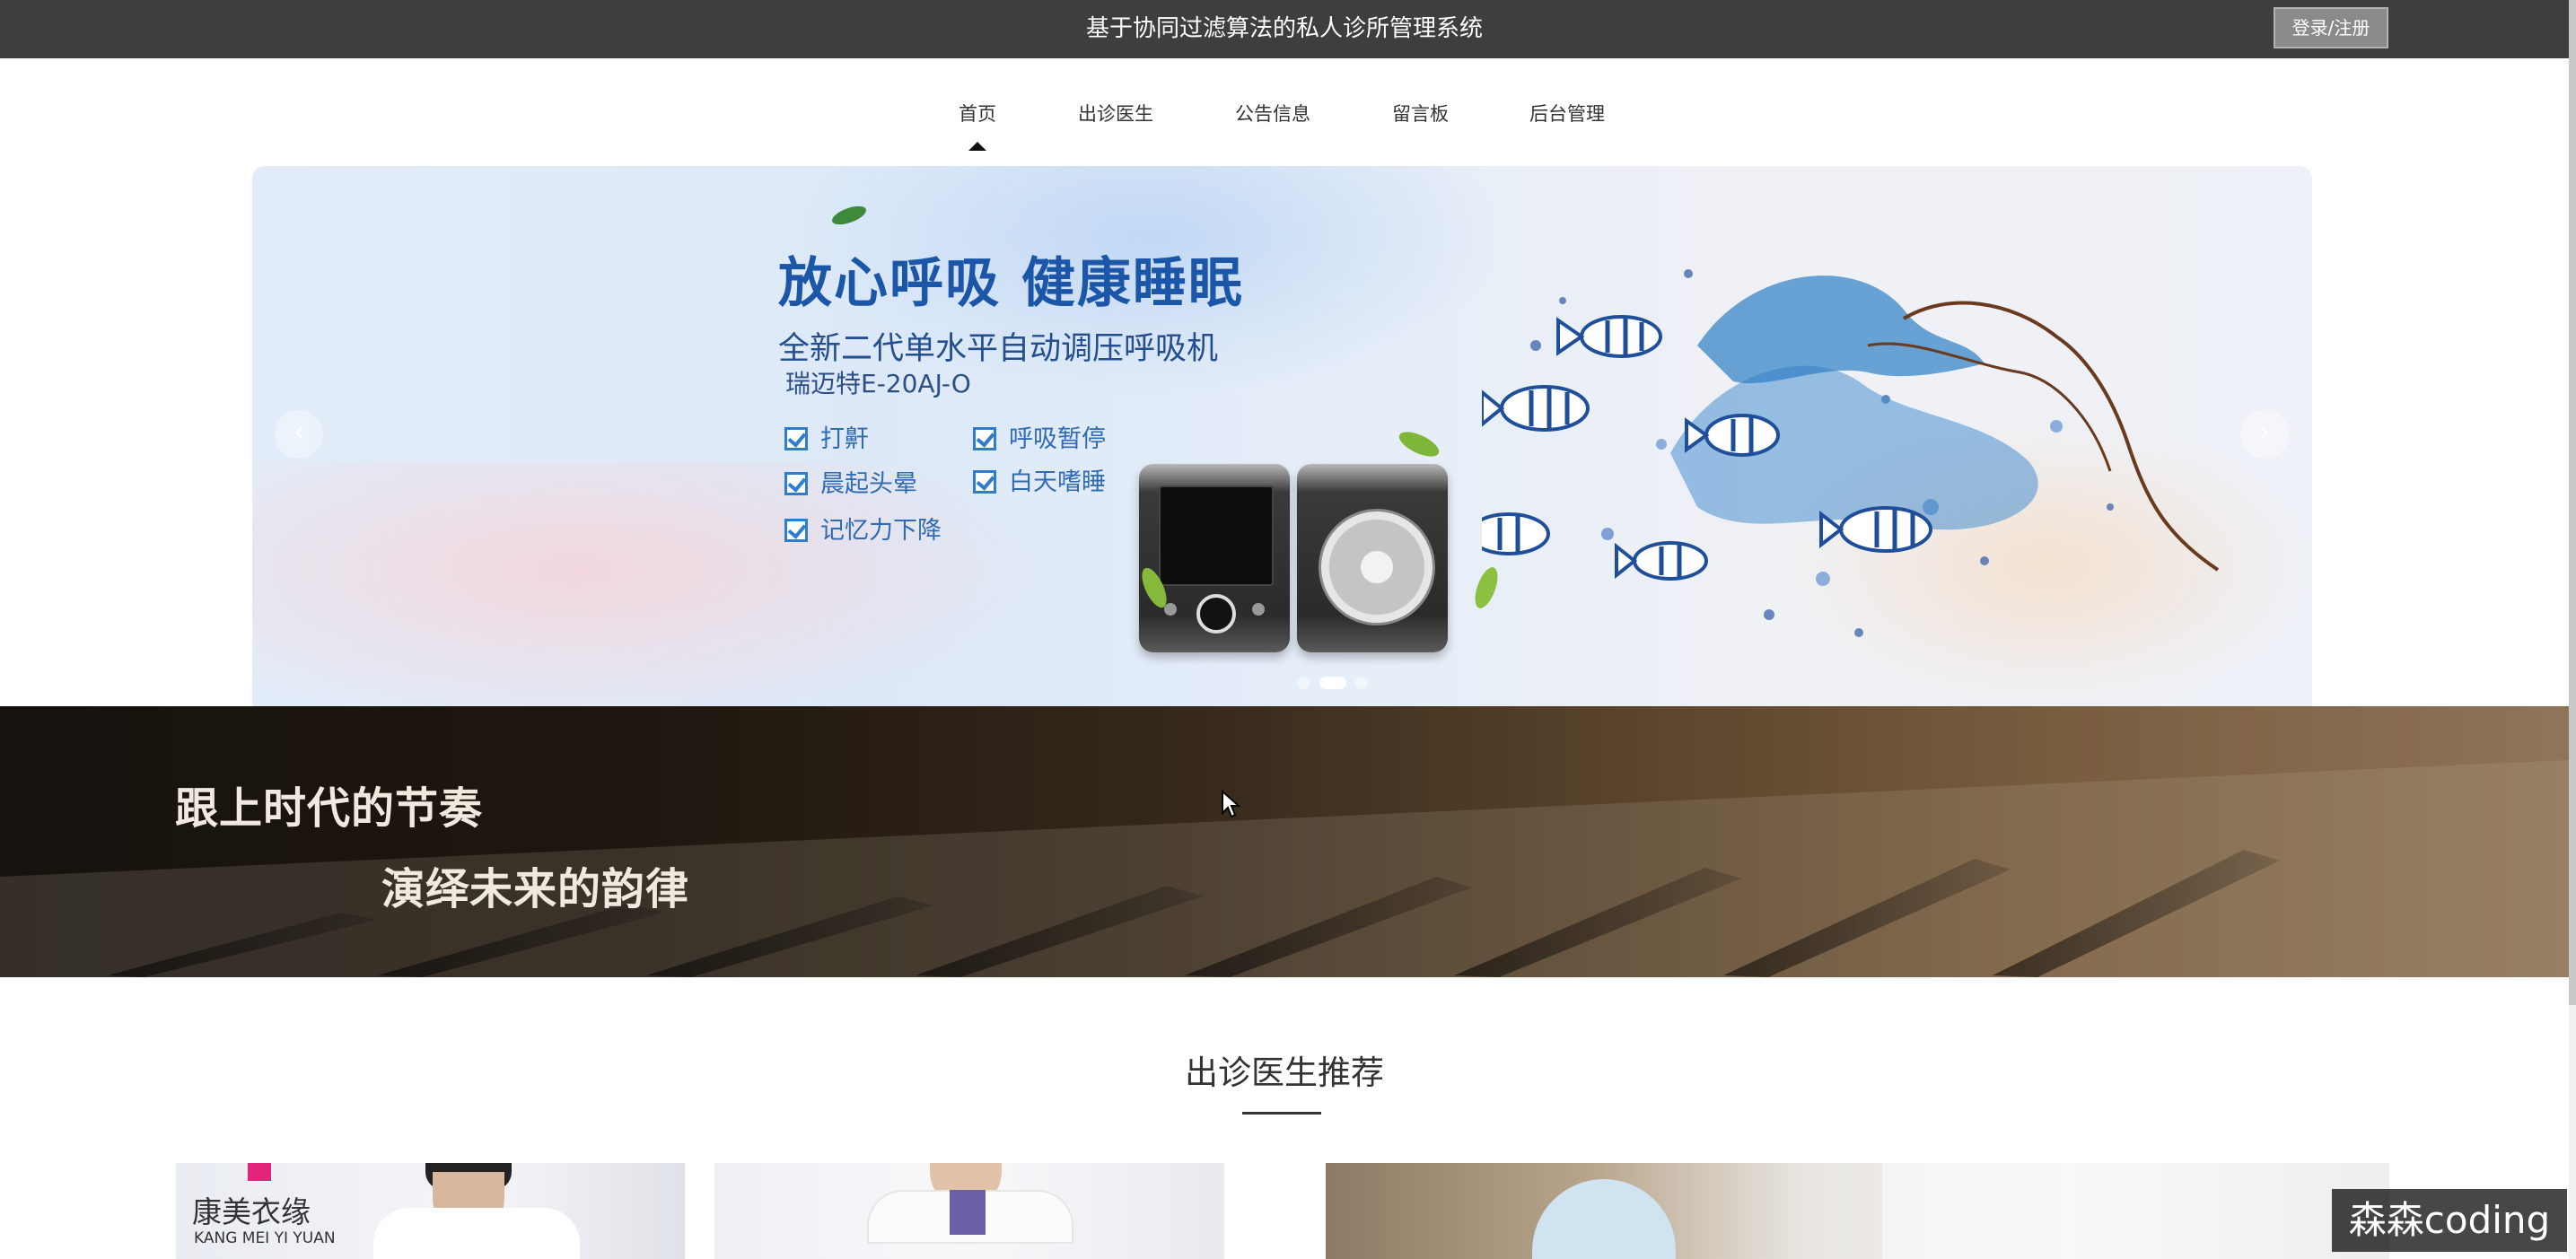 The height and width of the screenshot is (1259, 2576). I want to click on chevron-right-icon: ›, so click(2264, 432).